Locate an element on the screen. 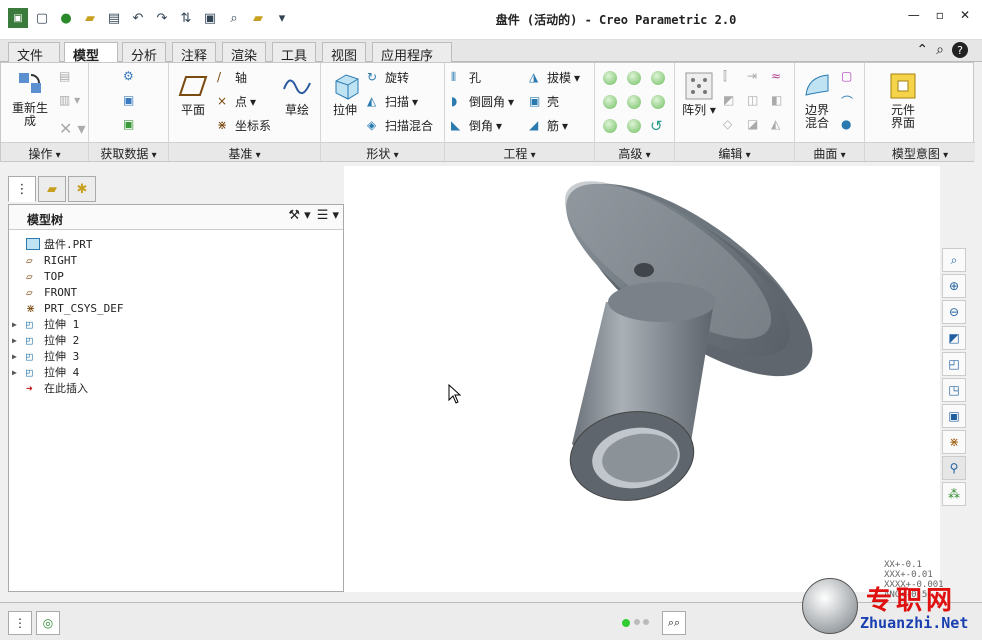 The height and width of the screenshot is (640, 982). group-label-surfaces: 曲面 is located at coordinates (829, 151).